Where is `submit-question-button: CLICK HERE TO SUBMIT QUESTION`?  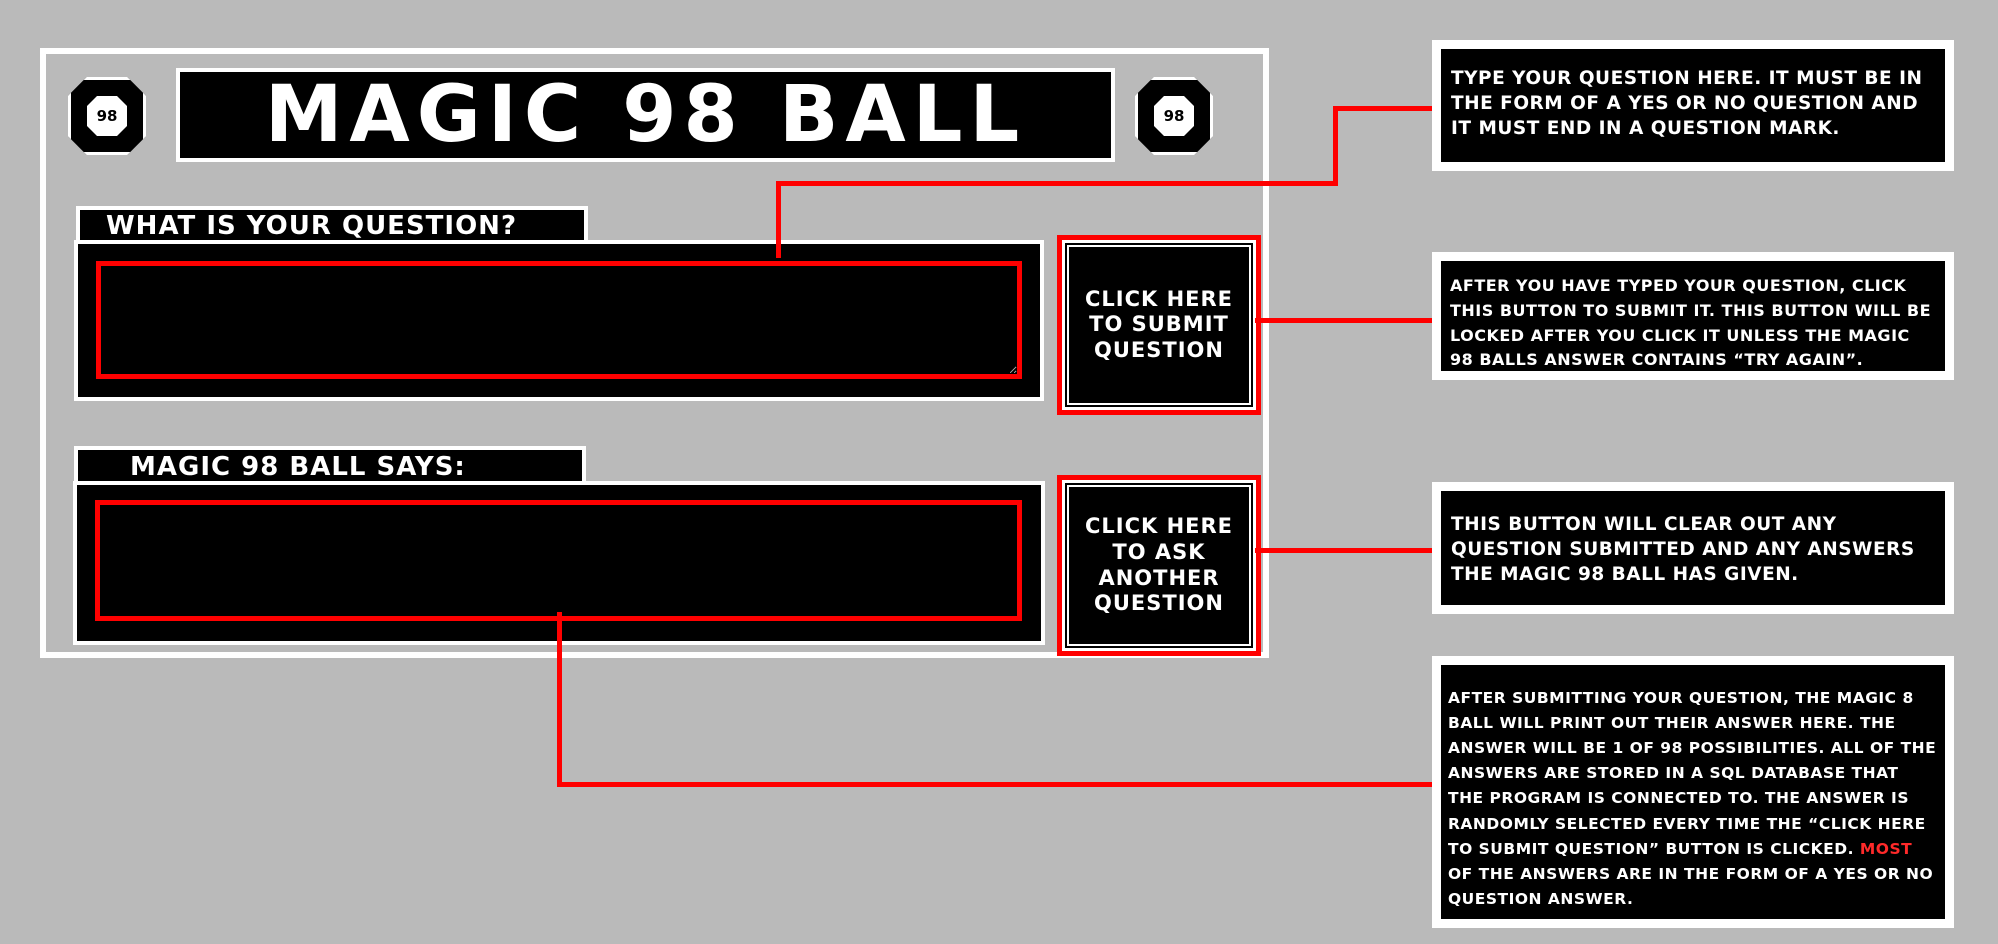
submit-question-button: CLICK HERE TO SUBMIT QUESTION is located at coordinates (1159, 325).